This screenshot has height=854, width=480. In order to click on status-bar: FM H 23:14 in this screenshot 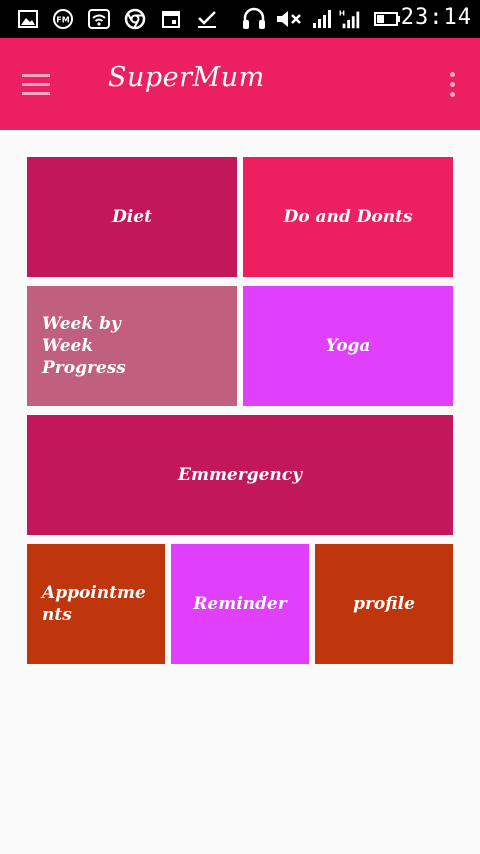, I will do `click(240, 19)`.